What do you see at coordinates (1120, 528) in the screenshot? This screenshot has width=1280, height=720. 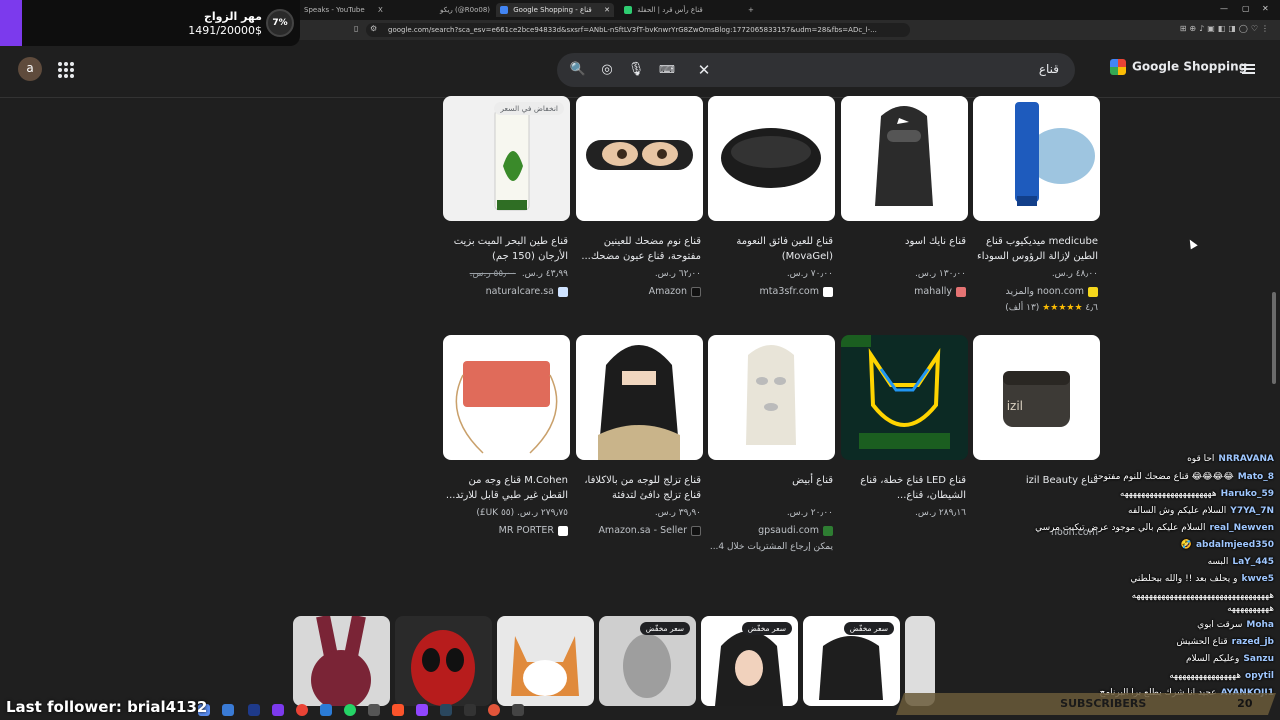 I see `chat-text: السلام عليكم بالي موجود عرض تيكيت مرسي` at bounding box center [1120, 528].